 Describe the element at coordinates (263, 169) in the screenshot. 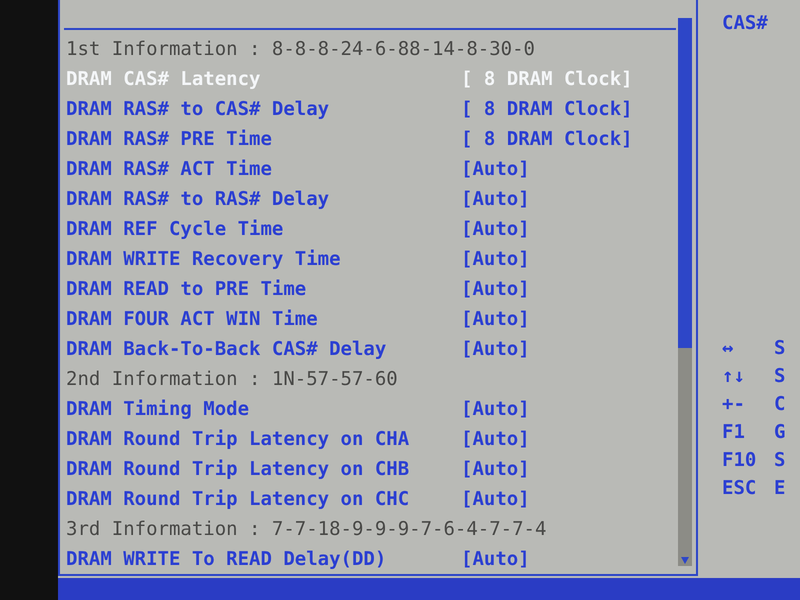

I see `setting-label: DRAM RAS# ACT Time` at that location.